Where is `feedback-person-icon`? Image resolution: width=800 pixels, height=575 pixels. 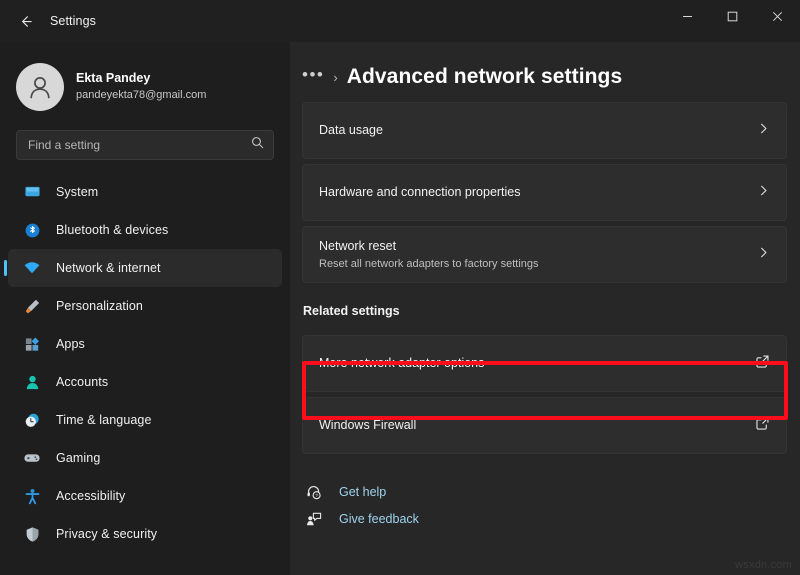
feedback-person-icon is located at coordinates (314, 519).